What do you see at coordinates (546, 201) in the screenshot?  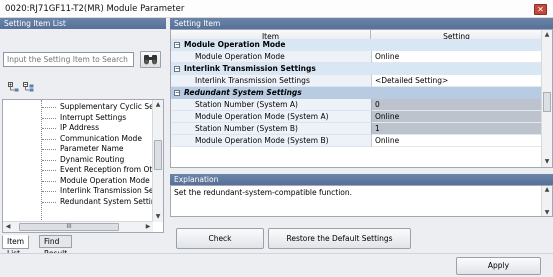 I see `explanation-scrollbar: ▲ ▼` at bounding box center [546, 201].